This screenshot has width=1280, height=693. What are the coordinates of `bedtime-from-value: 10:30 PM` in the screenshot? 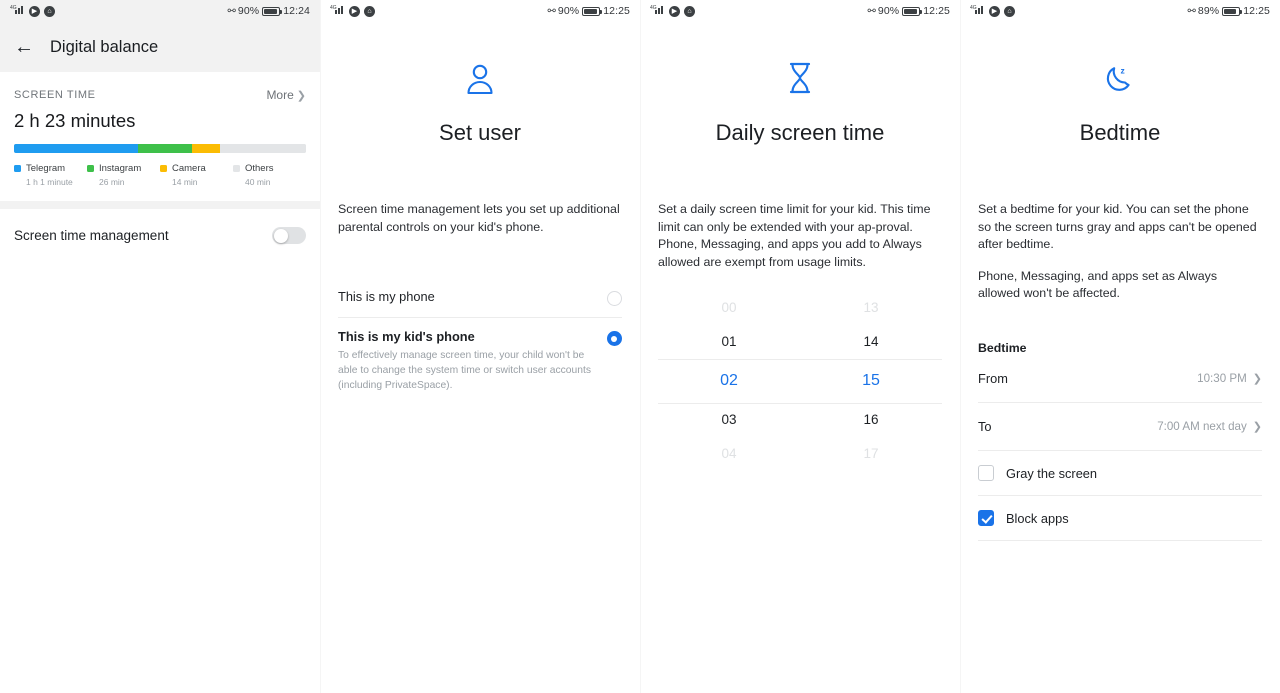 It's located at (1222, 379).